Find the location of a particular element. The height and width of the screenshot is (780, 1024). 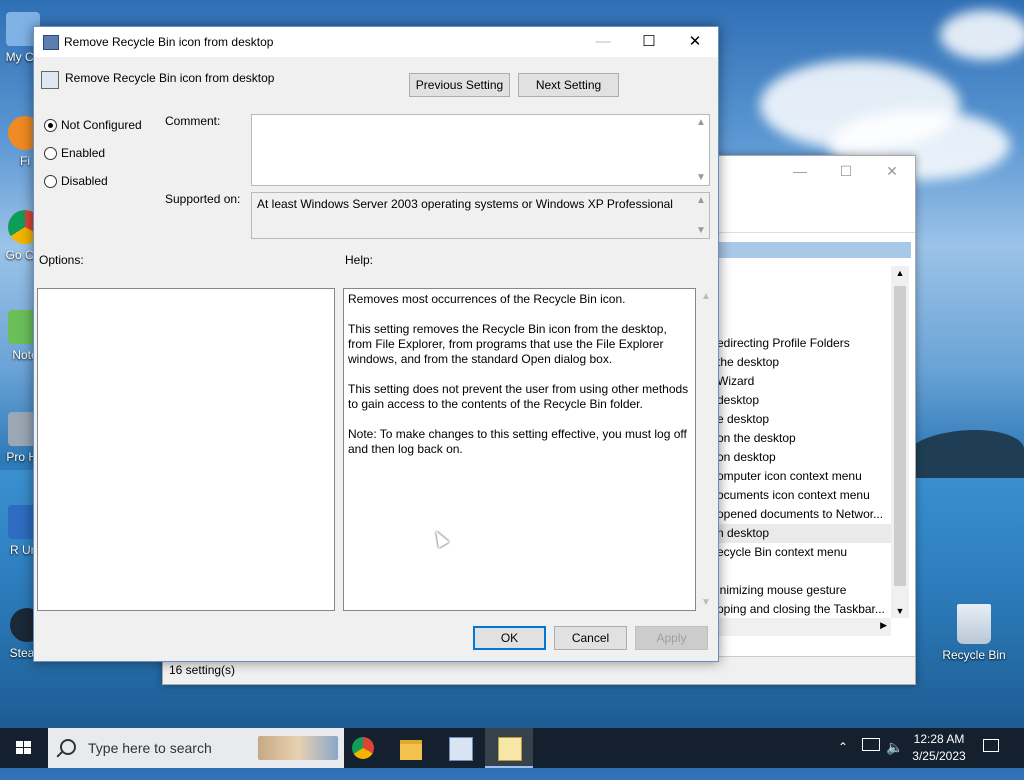

previous-setting-button: Previous Setting is located at coordinates (459, 85).